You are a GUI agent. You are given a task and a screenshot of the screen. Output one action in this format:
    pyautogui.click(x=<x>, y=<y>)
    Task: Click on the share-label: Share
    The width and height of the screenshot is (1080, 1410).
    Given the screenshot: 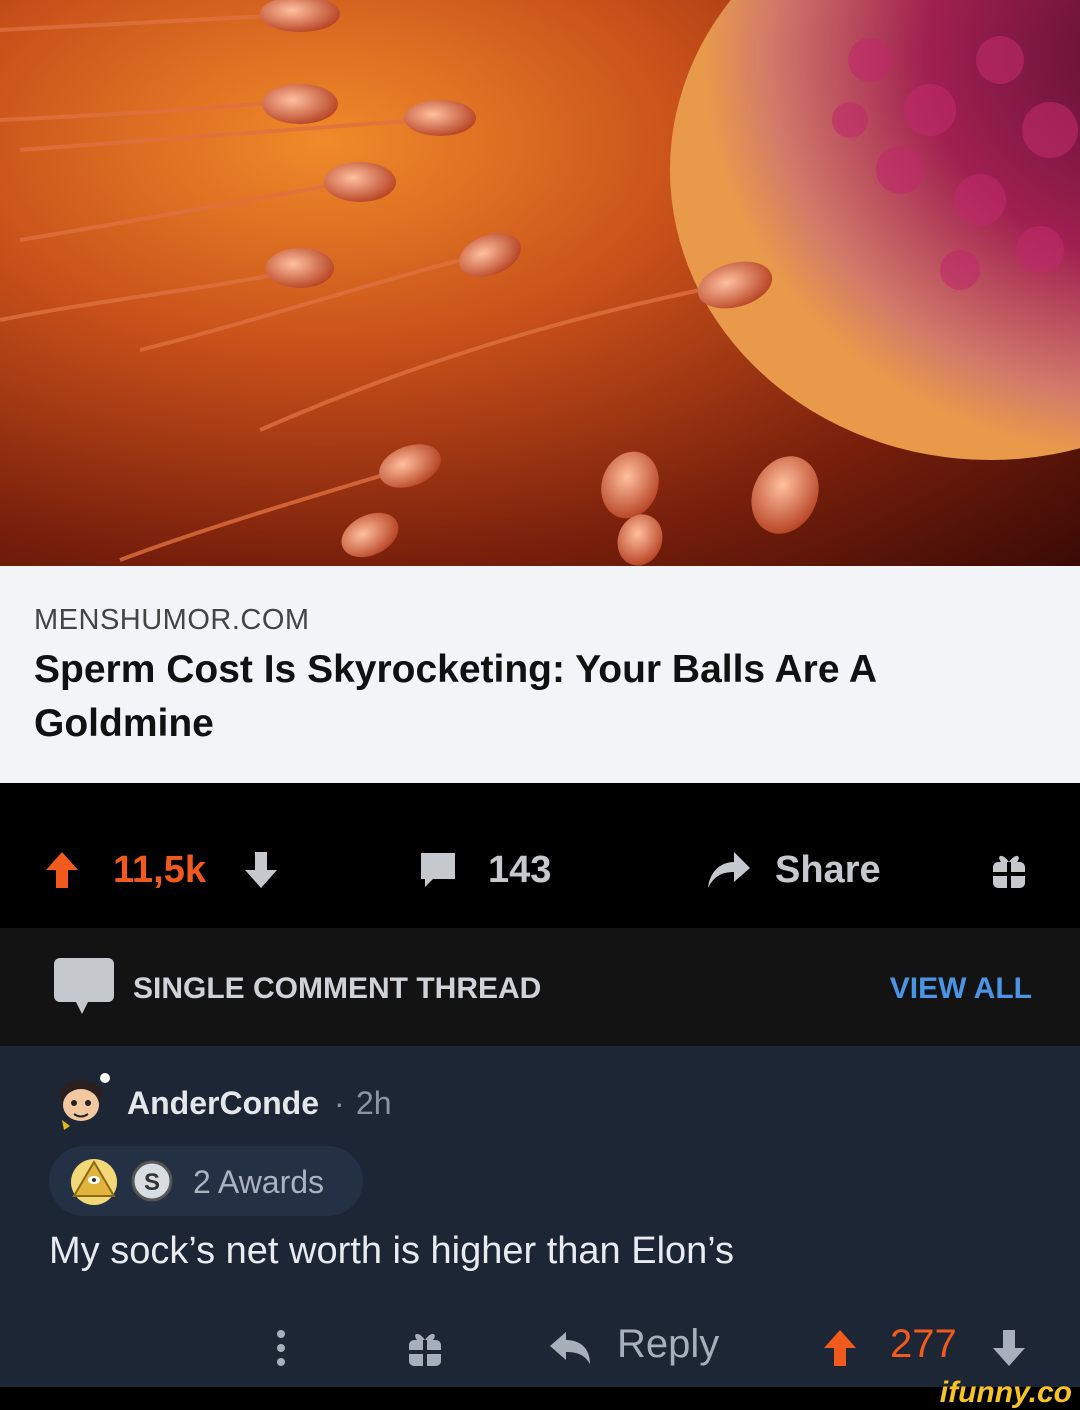 What is the action you would take?
    pyautogui.click(x=828, y=870)
    